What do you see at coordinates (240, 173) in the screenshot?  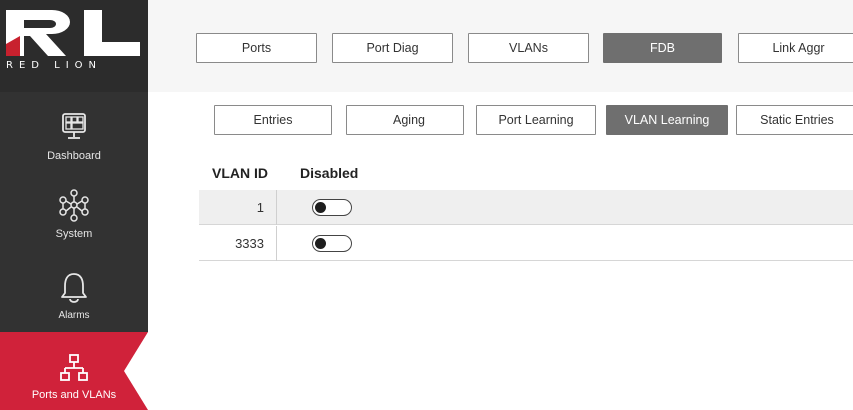 I see `column-header-vlan-id: VLAN ID` at bounding box center [240, 173].